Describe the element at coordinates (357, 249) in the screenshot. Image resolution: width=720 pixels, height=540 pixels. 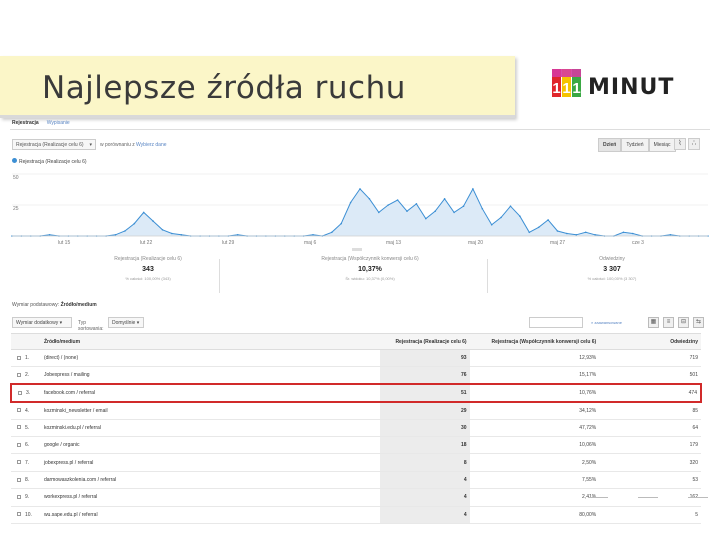
I see `resize-handle` at that location.